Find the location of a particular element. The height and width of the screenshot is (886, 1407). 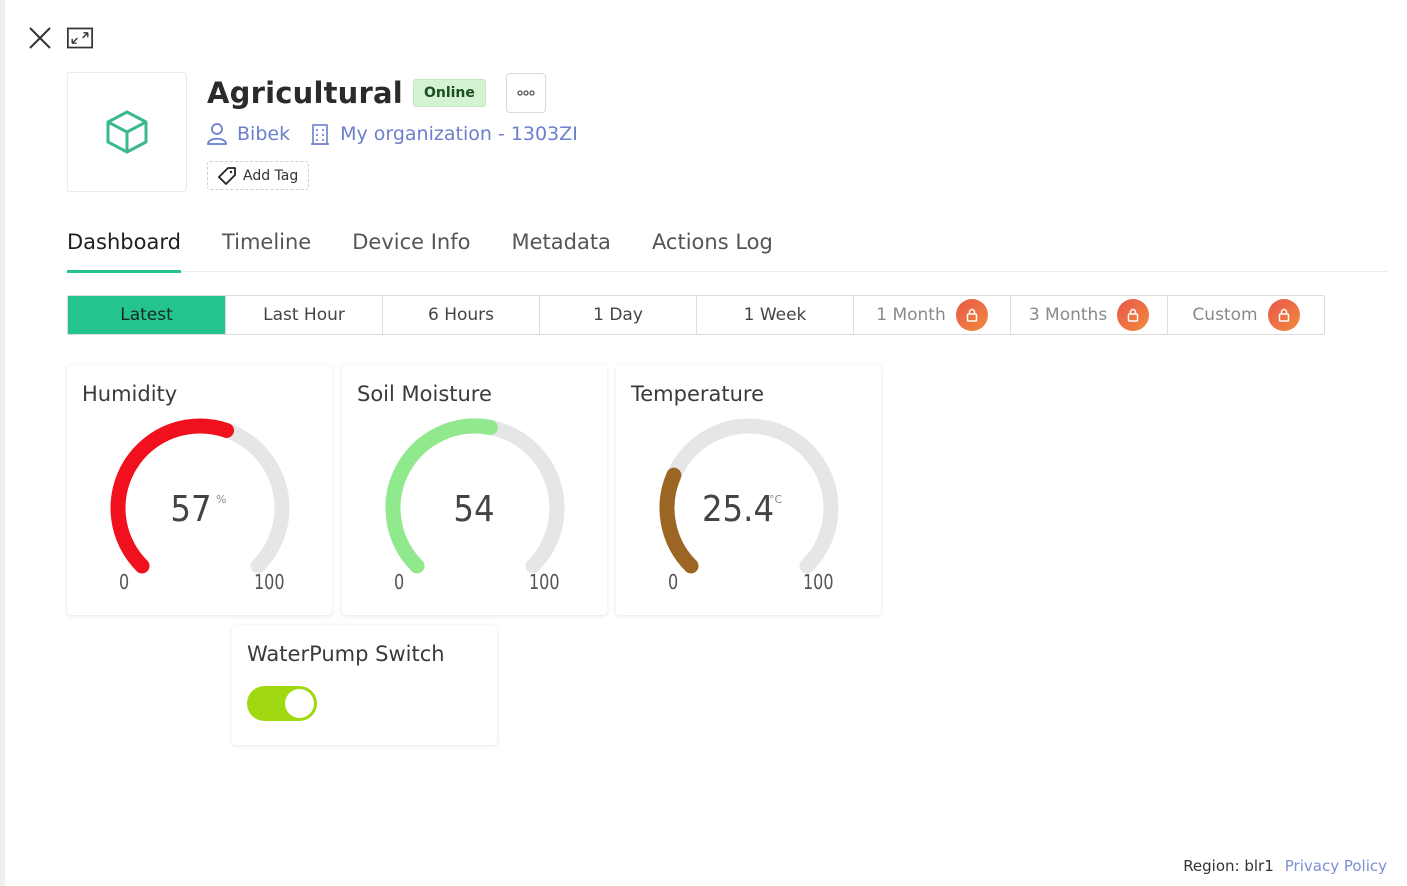

soil-moisture-widget: Soil Moisture 54 0 100 is located at coordinates (474, 490).